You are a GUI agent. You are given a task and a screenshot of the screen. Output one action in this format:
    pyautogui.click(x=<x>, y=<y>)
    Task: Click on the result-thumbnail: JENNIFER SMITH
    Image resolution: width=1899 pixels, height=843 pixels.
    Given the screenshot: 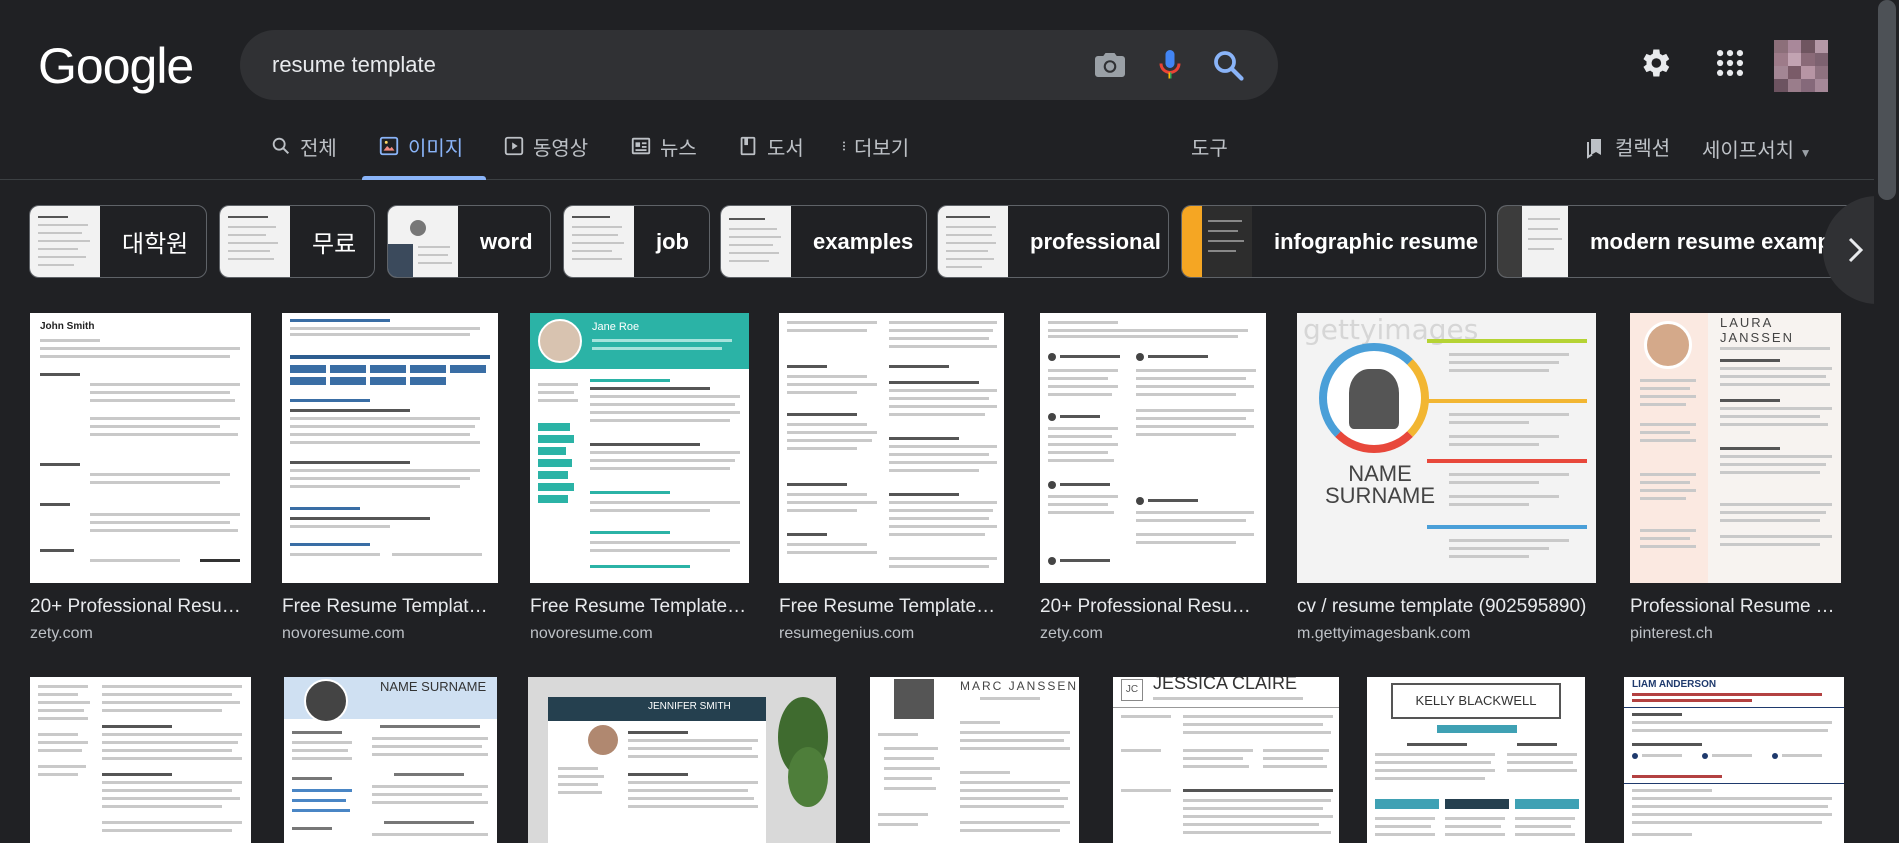 What is the action you would take?
    pyautogui.click(x=682, y=760)
    